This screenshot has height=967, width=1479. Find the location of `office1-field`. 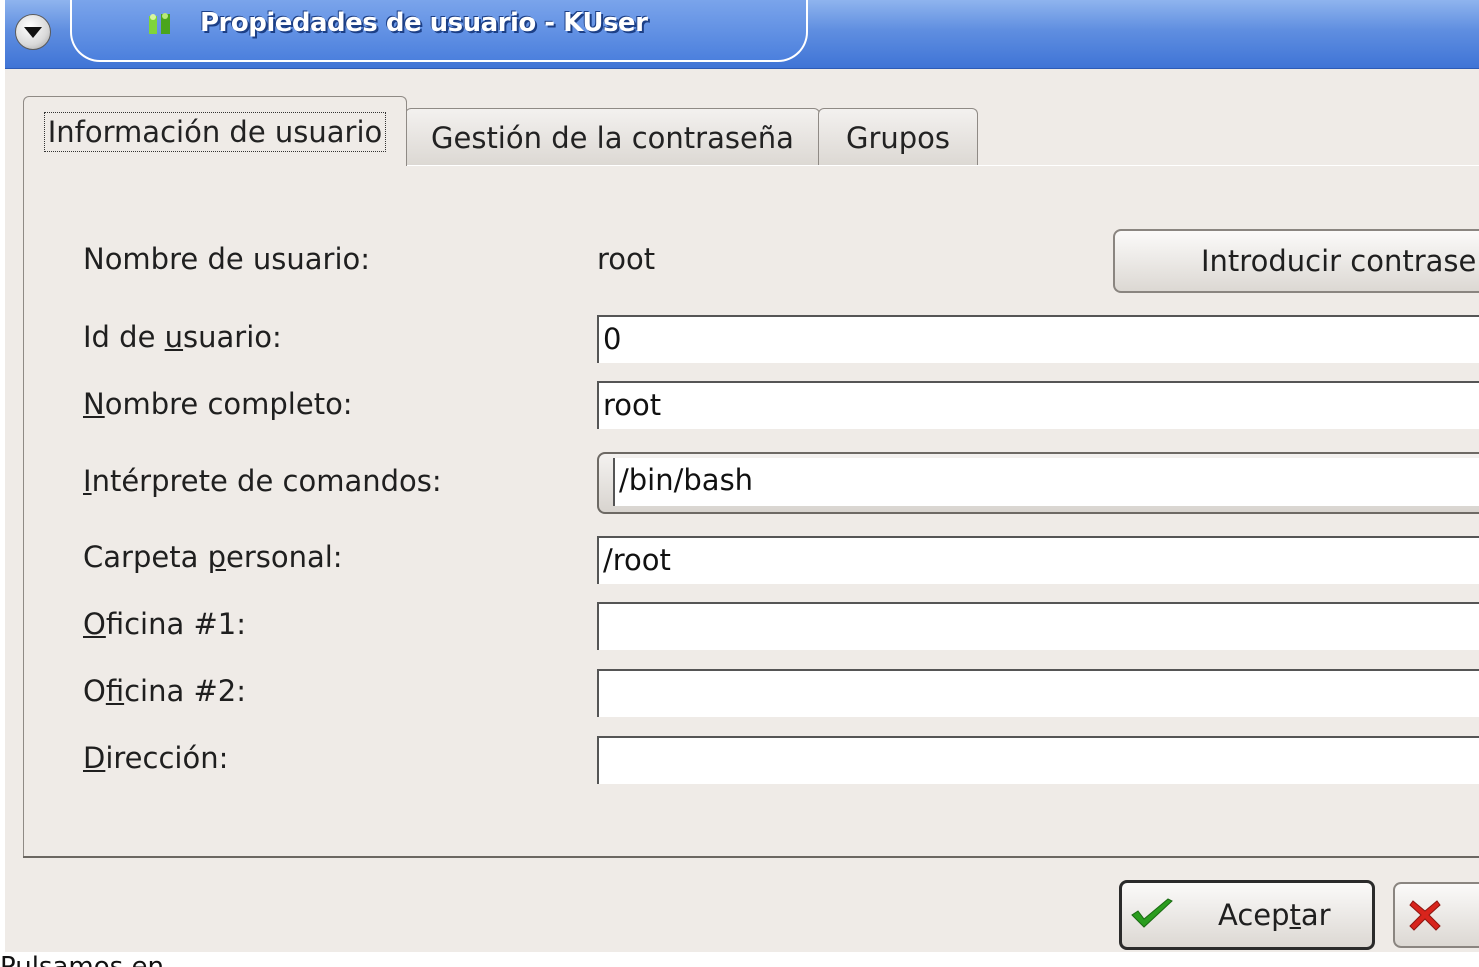

office1-field is located at coordinates (1038, 626).